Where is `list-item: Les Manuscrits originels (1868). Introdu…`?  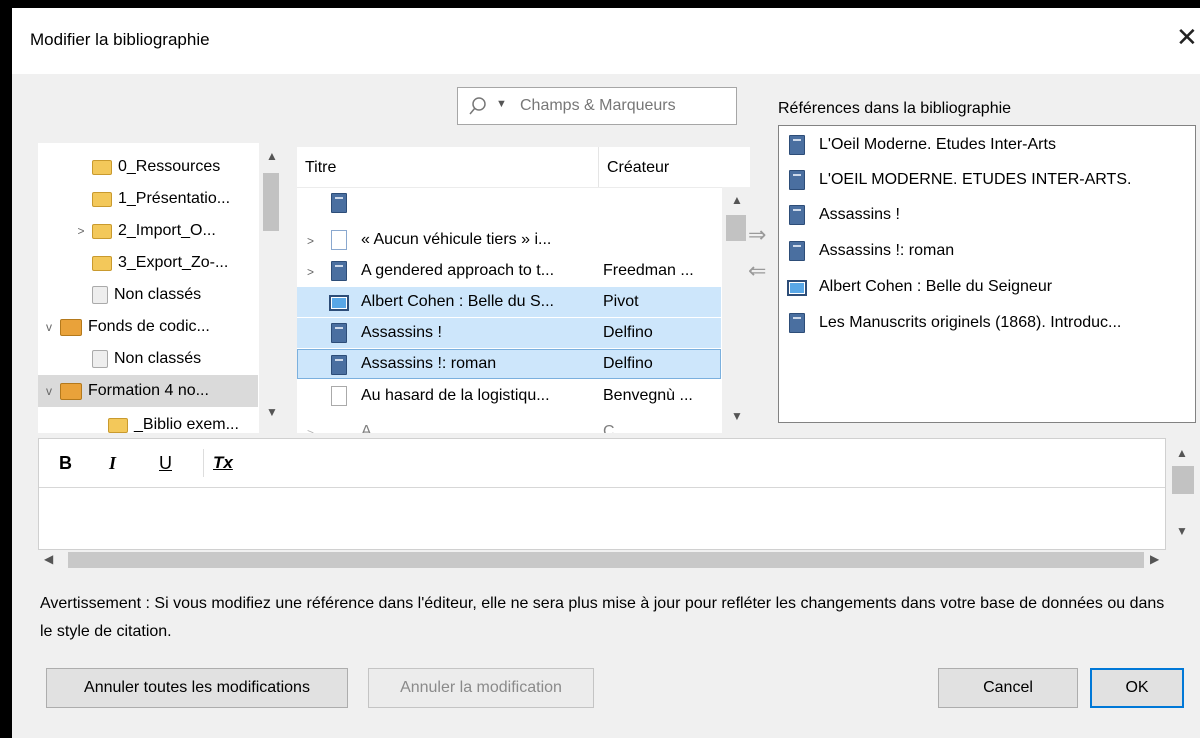 list-item: Les Manuscrits originels (1868). Introdu… is located at coordinates (987, 323).